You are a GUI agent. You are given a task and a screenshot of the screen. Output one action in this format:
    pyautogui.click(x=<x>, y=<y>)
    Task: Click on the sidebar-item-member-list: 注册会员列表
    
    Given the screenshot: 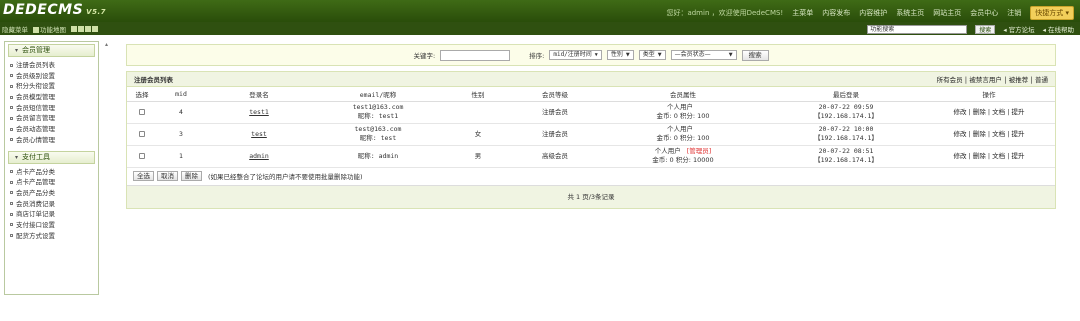 What is the action you would take?
    pyautogui.click(x=54, y=65)
    